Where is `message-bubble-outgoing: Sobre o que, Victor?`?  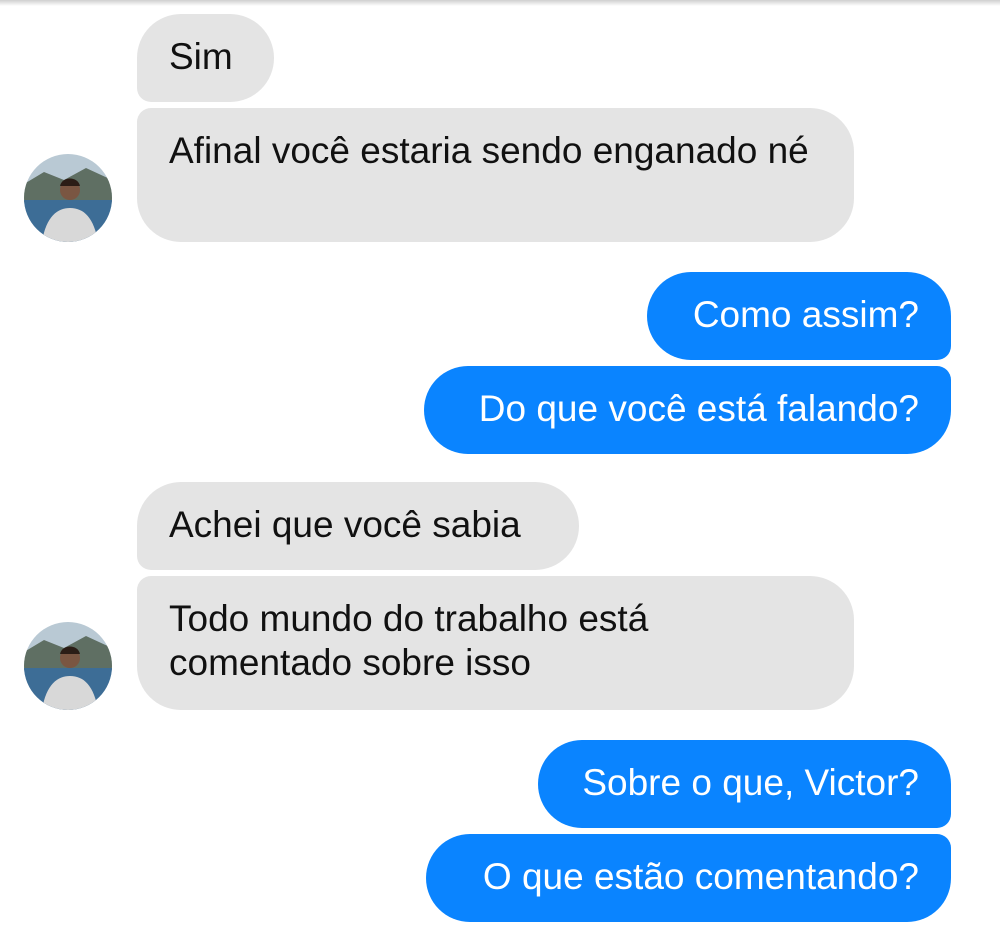 message-bubble-outgoing: Sobre o que, Victor? is located at coordinates (744, 784).